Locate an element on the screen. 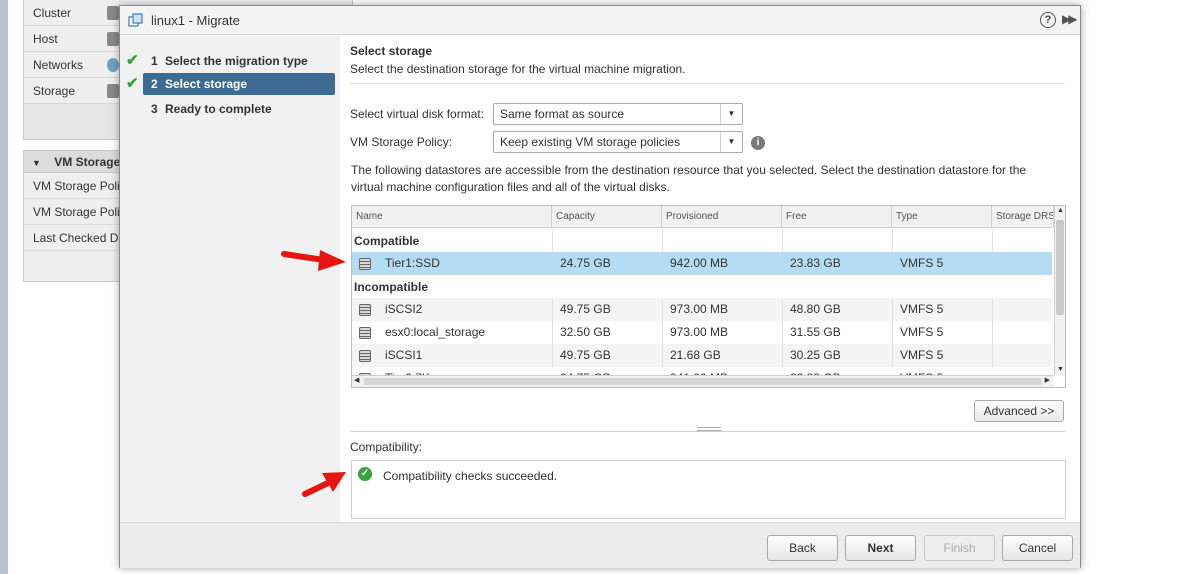 This screenshot has width=1195, height=574. row-label: Storage is located at coordinates (54, 91).